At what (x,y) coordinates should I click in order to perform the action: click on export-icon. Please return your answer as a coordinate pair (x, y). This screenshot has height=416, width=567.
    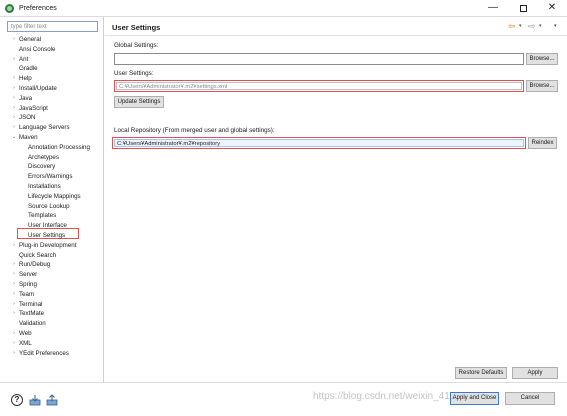
    Looking at the image, I should click on (52, 400).